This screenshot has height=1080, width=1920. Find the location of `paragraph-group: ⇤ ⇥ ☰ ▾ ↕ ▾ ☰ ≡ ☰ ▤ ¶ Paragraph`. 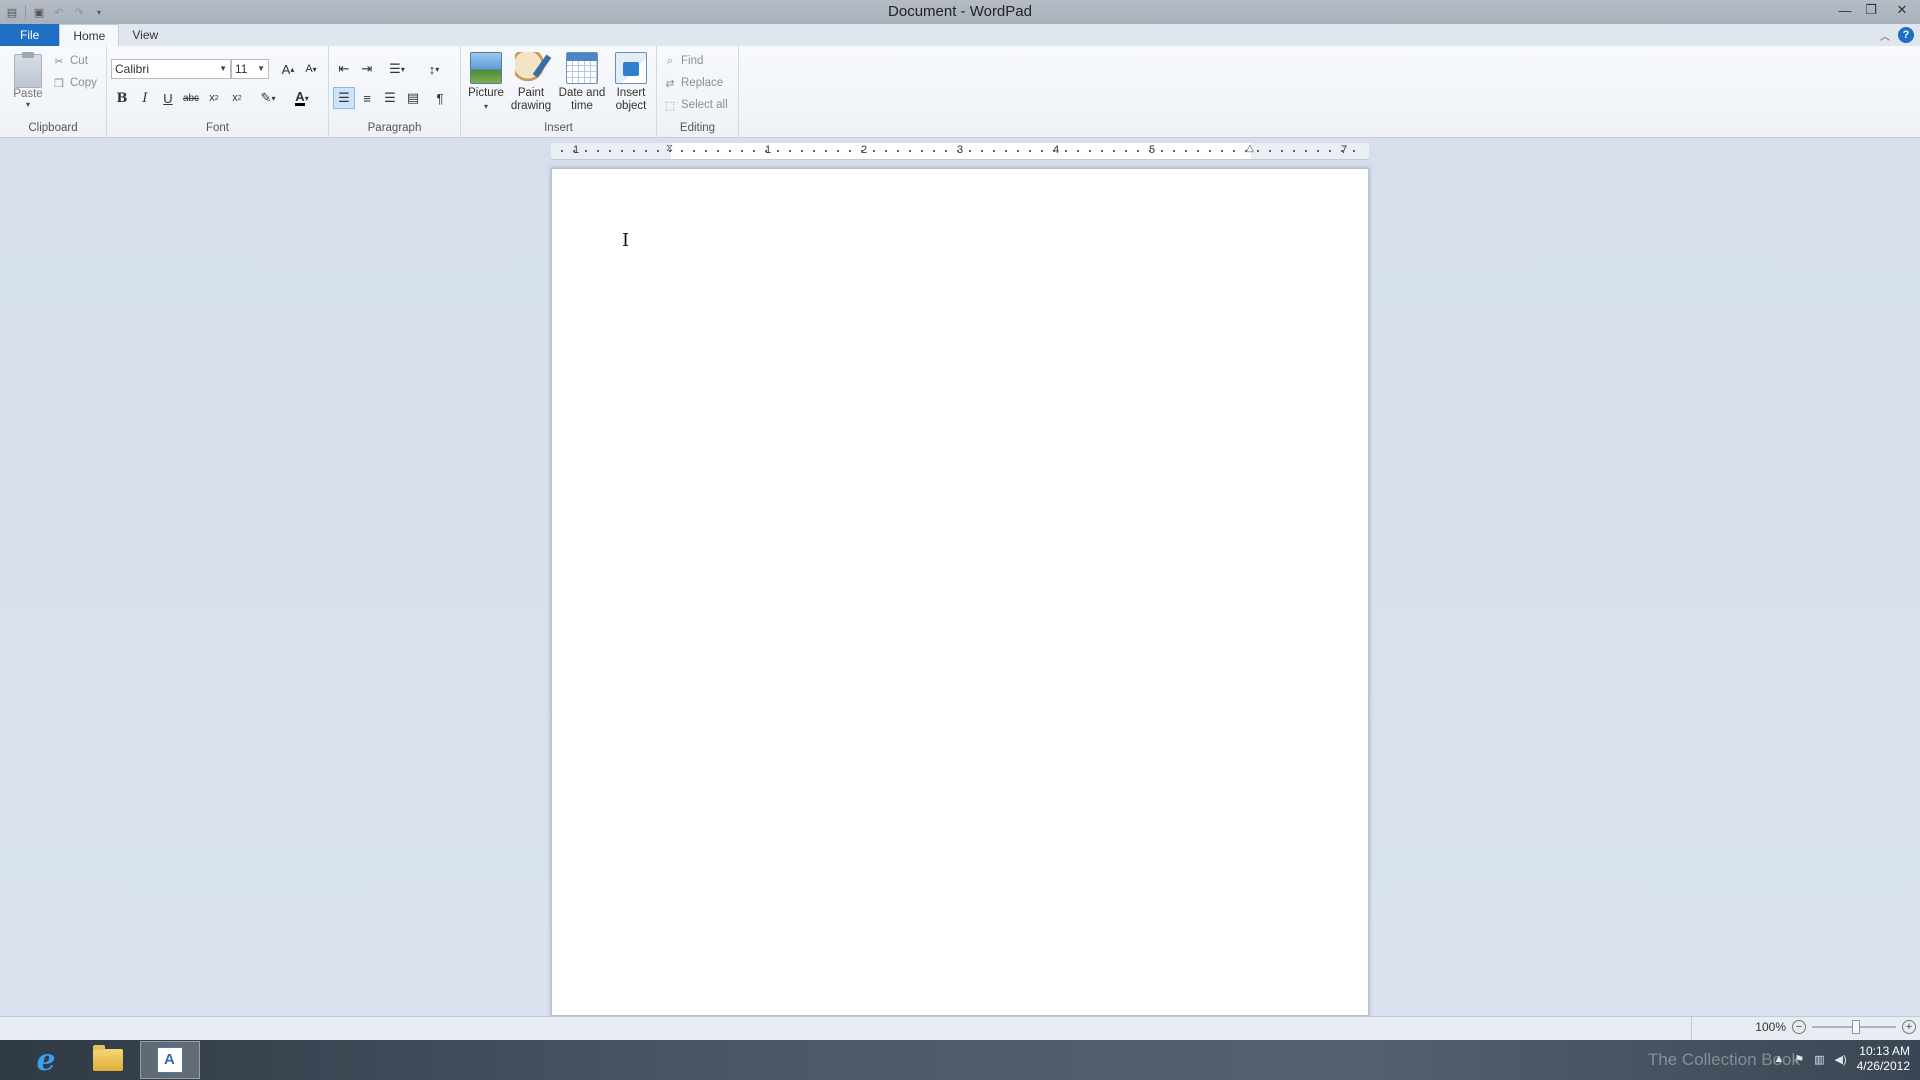

paragraph-group: ⇤ ⇥ ☰ ▾ ↕ ▾ ☰ ≡ ☰ ▤ ¶ Paragraph is located at coordinates (395, 92).